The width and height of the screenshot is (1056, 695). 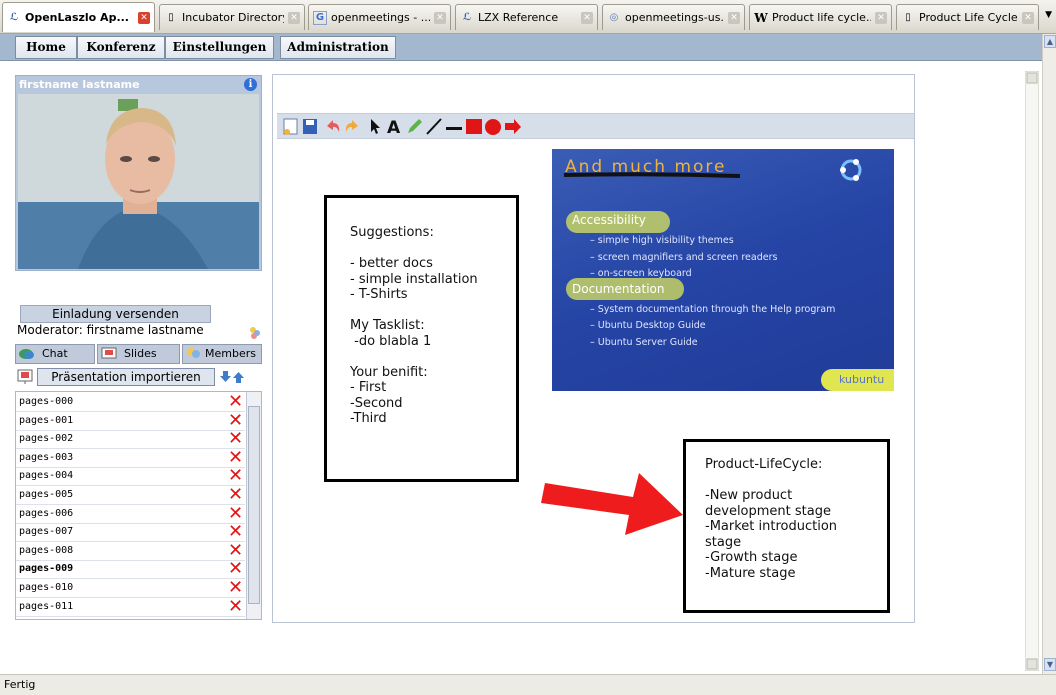 I want to click on import-presentation-button: Präsentation importieren, so click(x=126, y=377).